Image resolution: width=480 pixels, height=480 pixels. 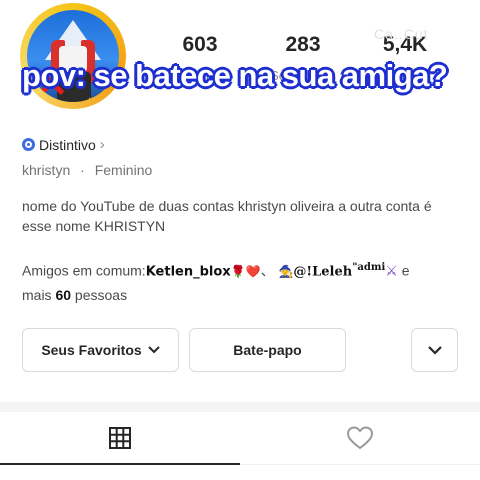 What do you see at coordinates (63, 294) in the screenshot?
I see `mutual-count: 60` at bounding box center [63, 294].